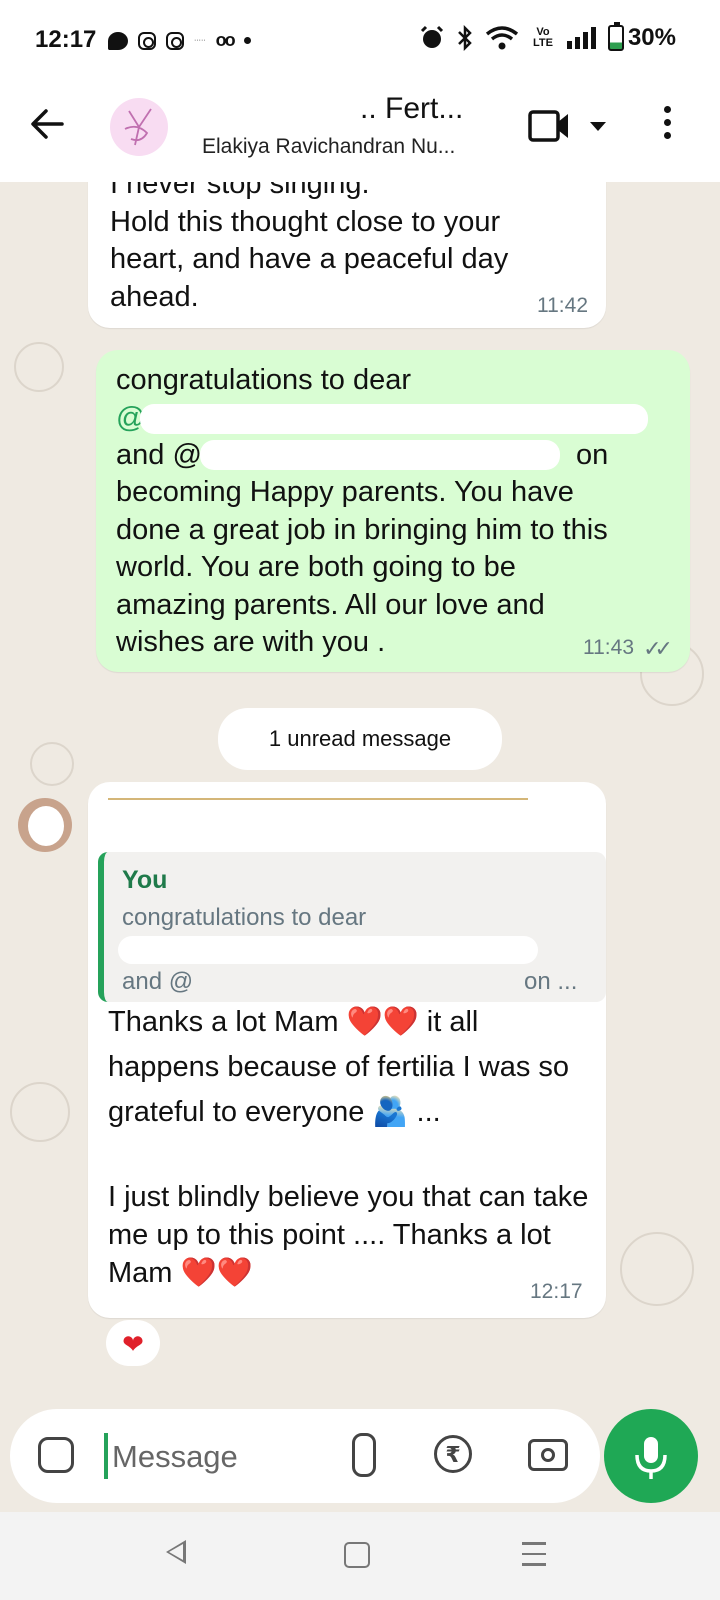 This screenshot has height=1600, width=720. I want to click on logo-icon, so click(138, 127).